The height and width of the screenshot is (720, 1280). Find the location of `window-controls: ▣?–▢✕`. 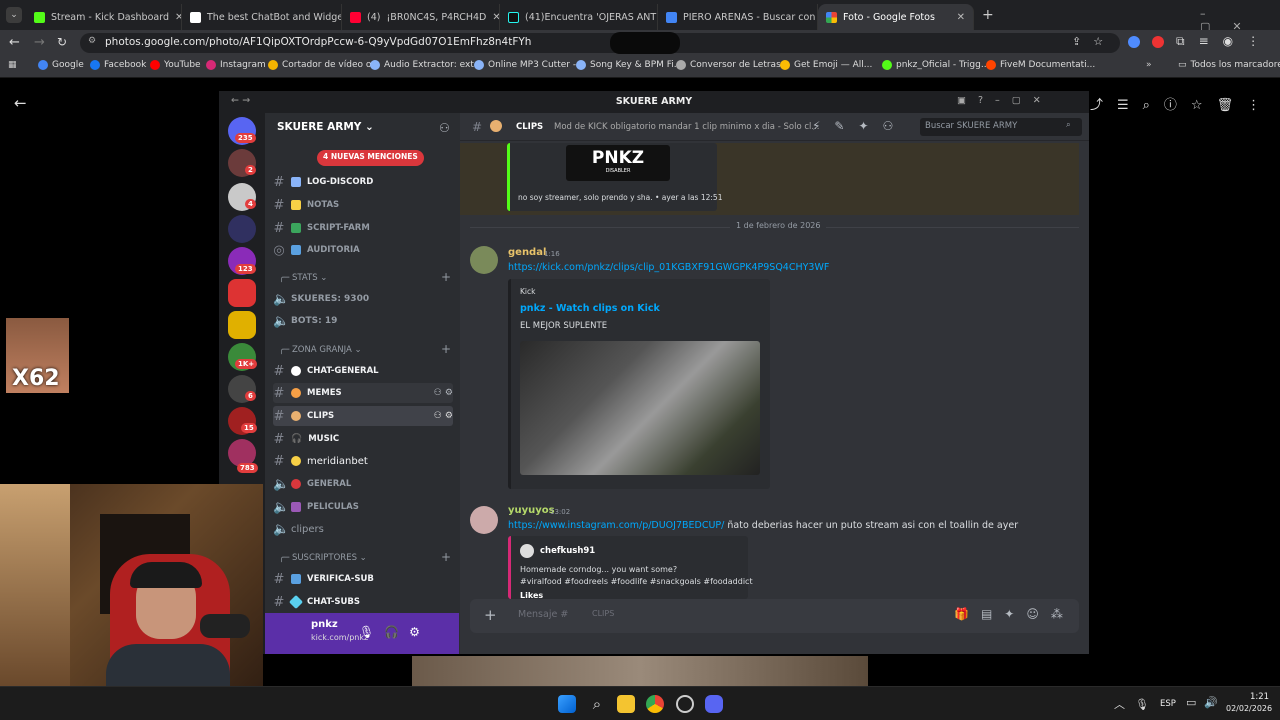

window-controls: ▣?–▢✕ is located at coordinates (1005, 100).